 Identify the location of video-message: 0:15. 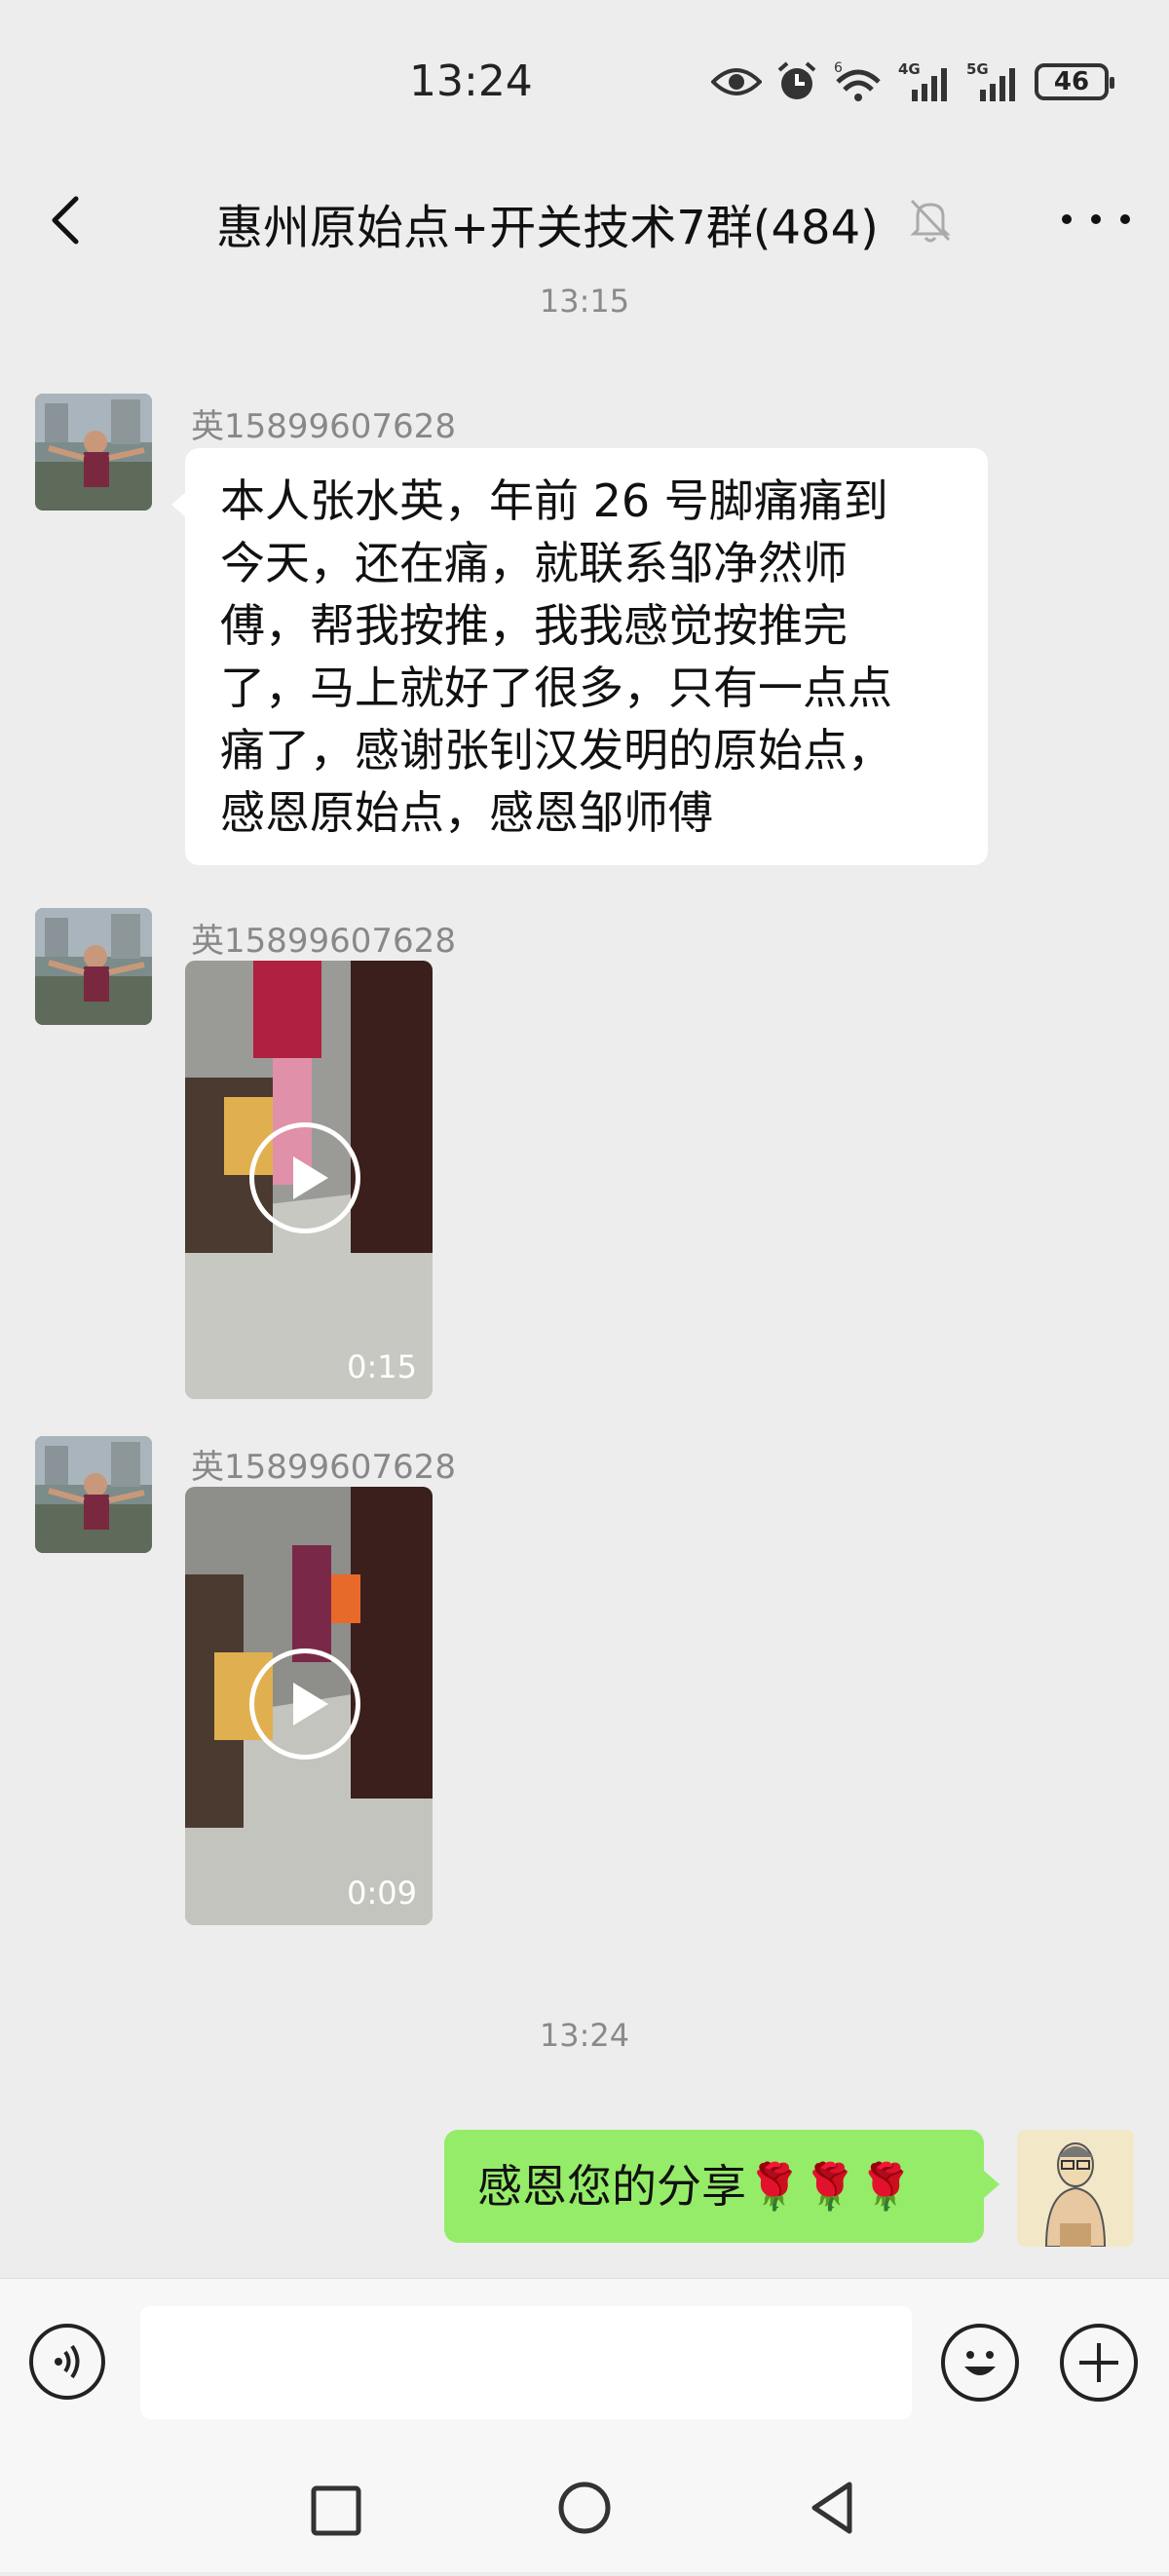
(309, 1180).